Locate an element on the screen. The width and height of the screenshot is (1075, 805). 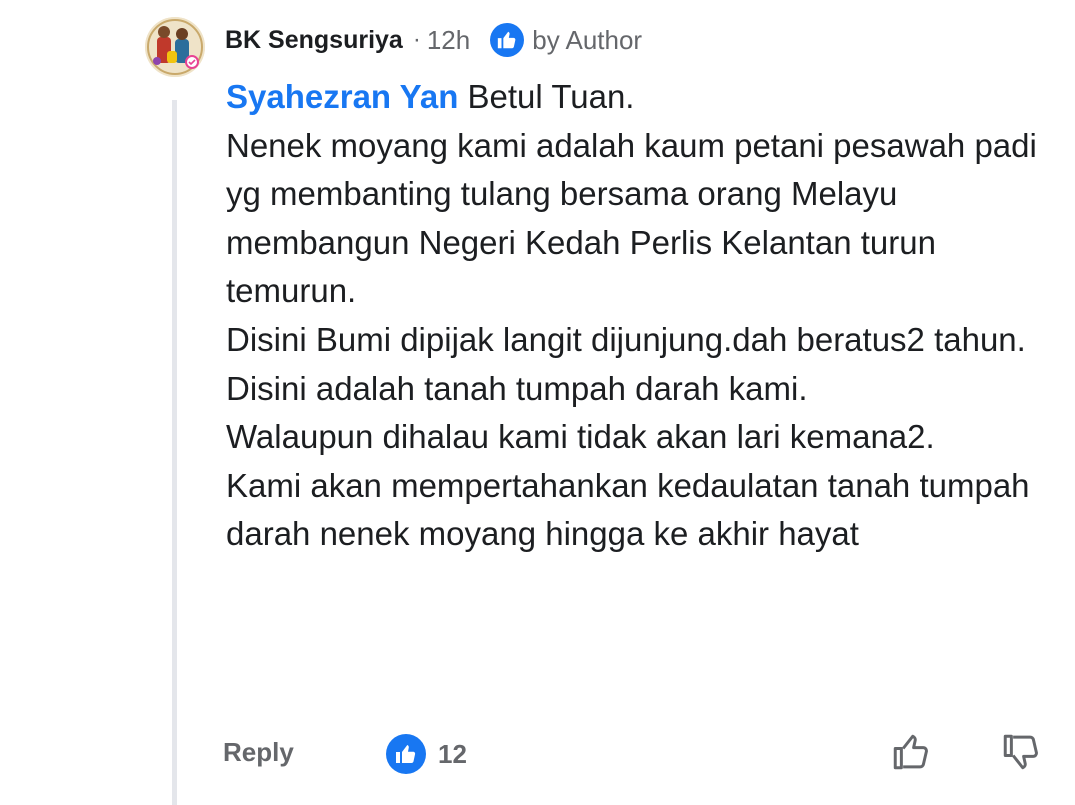
author-badge-label: by Author is located at coordinates (587, 39).